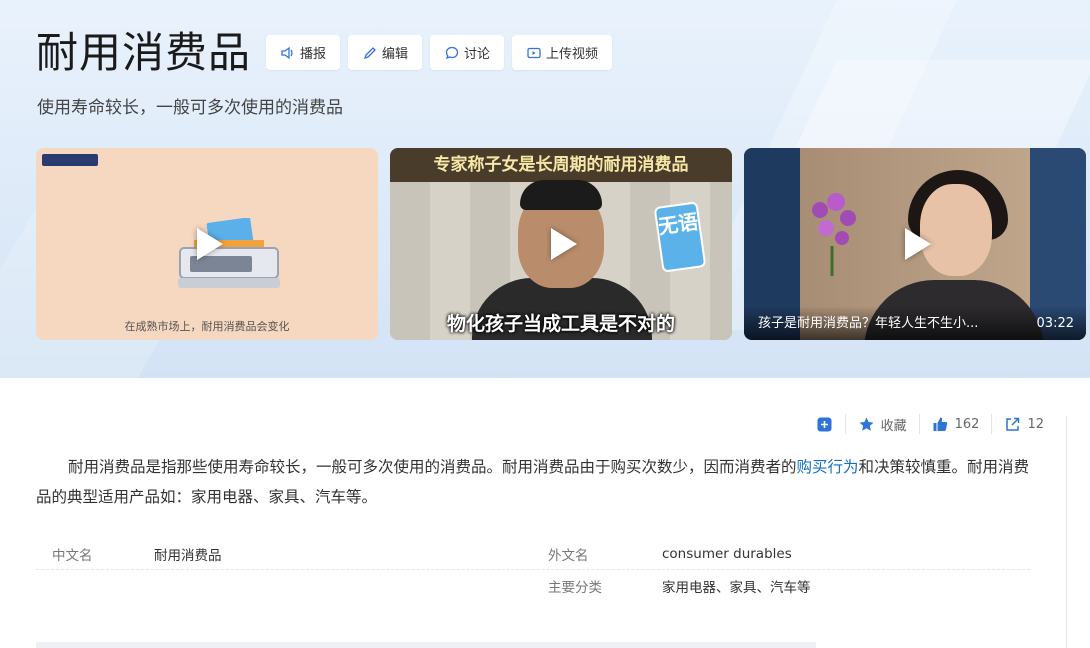  What do you see at coordinates (680, 237) in the screenshot?
I see `reaction-badge: 无语` at bounding box center [680, 237].